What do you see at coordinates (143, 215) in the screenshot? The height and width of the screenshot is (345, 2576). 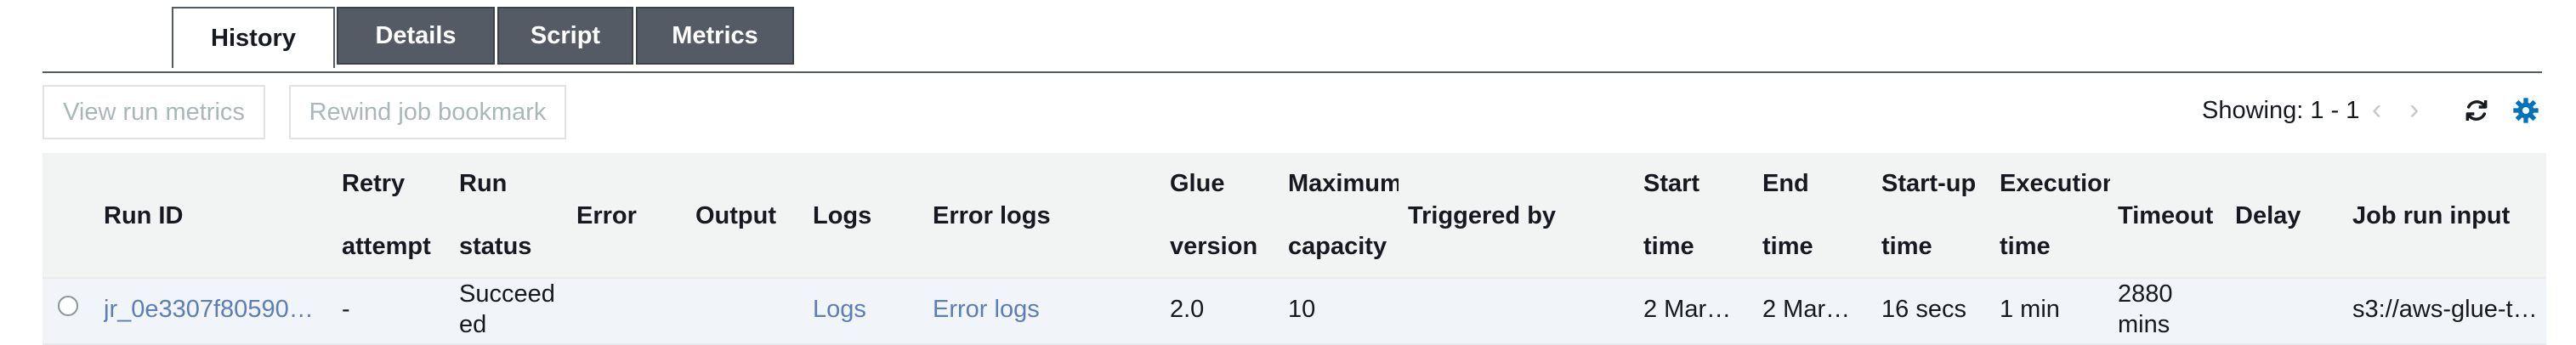 I see `column-header-run-id: Run ID` at bounding box center [143, 215].